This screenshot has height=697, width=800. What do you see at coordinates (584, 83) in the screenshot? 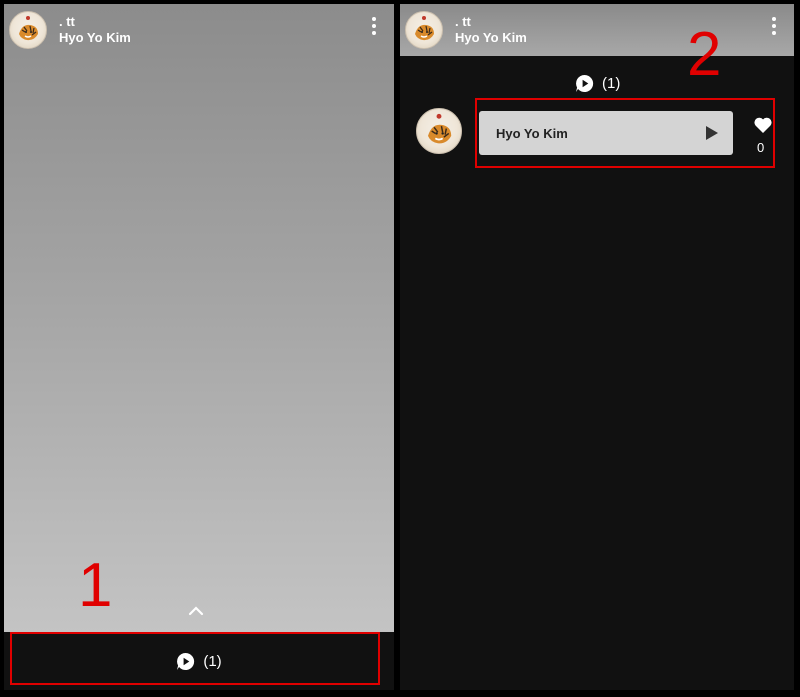
I see `chat-bubble-play-icon` at bounding box center [584, 83].